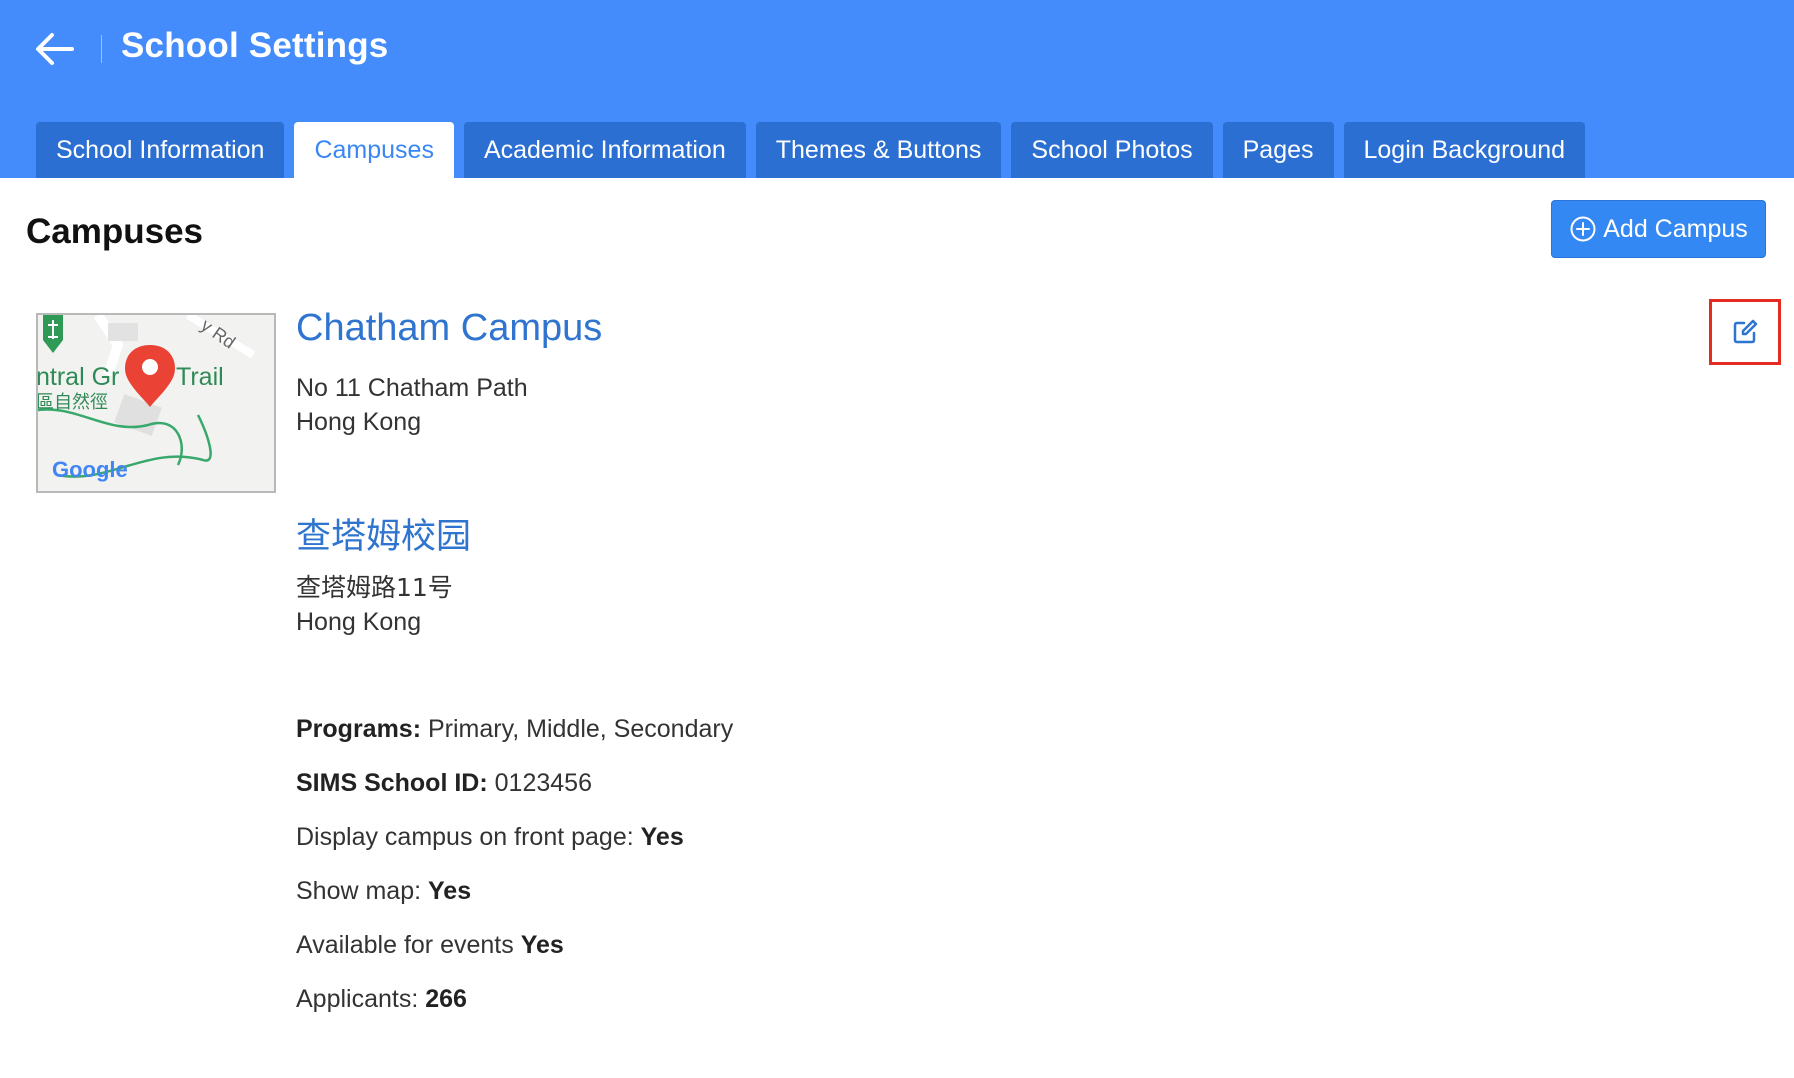  What do you see at coordinates (450, 891) in the screenshot?
I see `show-map-value: Yes` at bounding box center [450, 891].